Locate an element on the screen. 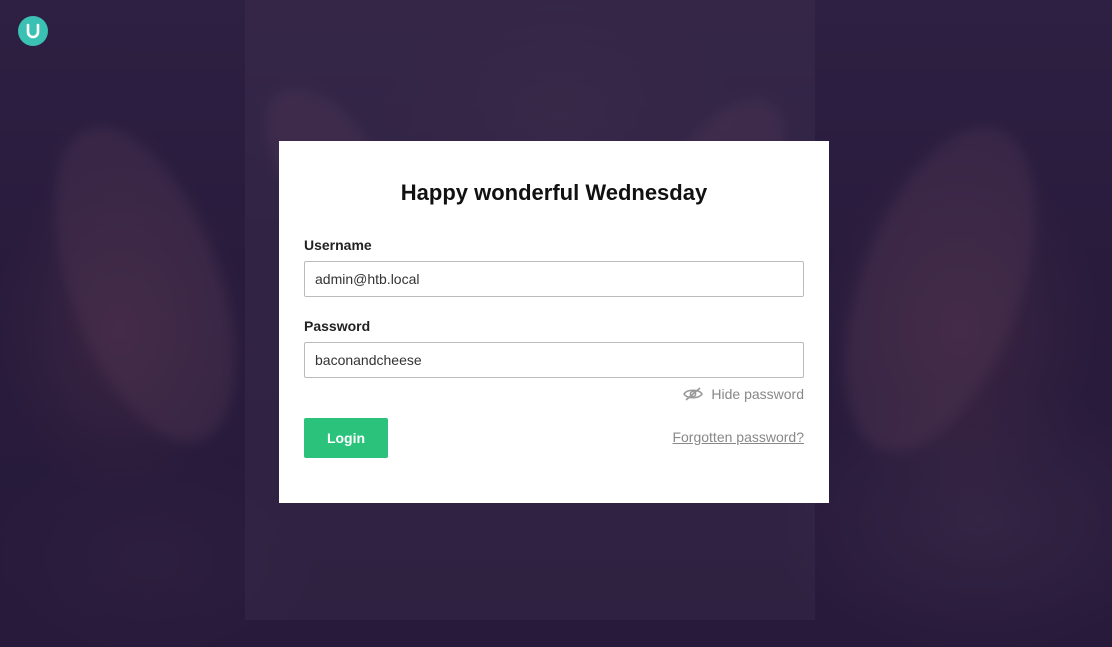 The width and height of the screenshot is (1112, 647). eye-slash-icon is located at coordinates (693, 394).